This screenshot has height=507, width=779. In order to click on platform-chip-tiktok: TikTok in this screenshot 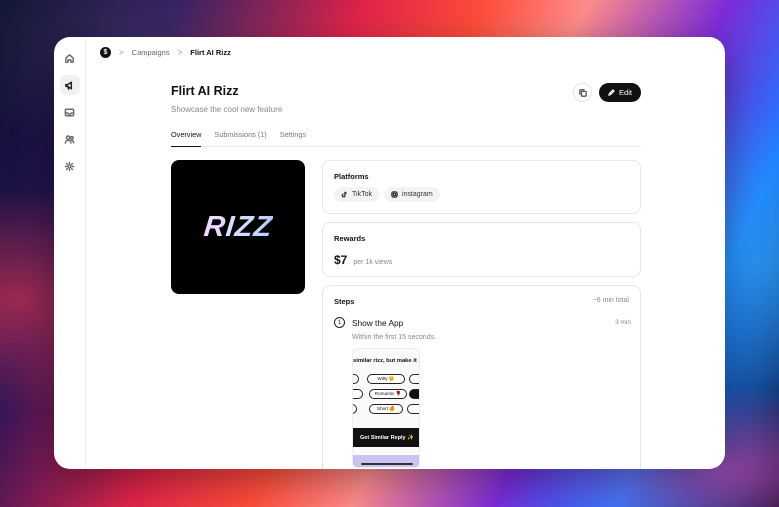, I will do `click(356, 194)`.